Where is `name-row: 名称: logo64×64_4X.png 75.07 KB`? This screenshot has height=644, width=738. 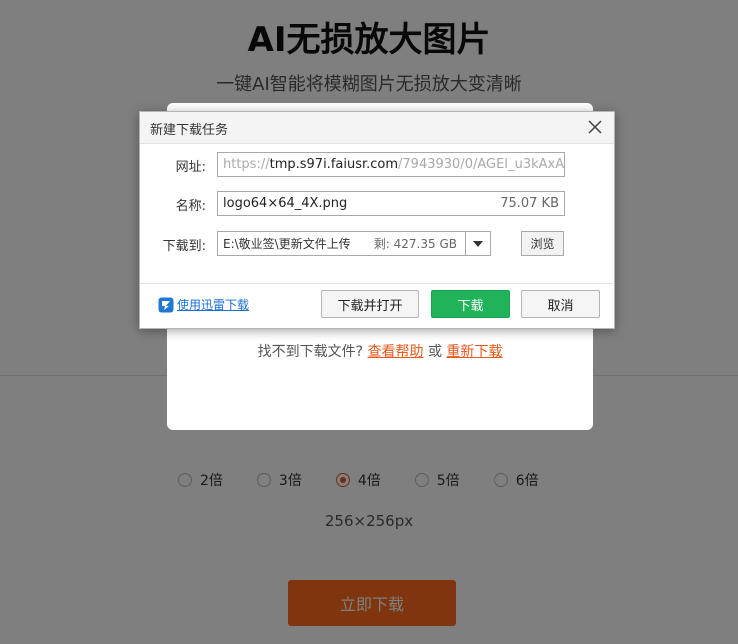
name-row: 名称: logo64×64_4X.png 75.07 KB is located at coordinates (377, 203).